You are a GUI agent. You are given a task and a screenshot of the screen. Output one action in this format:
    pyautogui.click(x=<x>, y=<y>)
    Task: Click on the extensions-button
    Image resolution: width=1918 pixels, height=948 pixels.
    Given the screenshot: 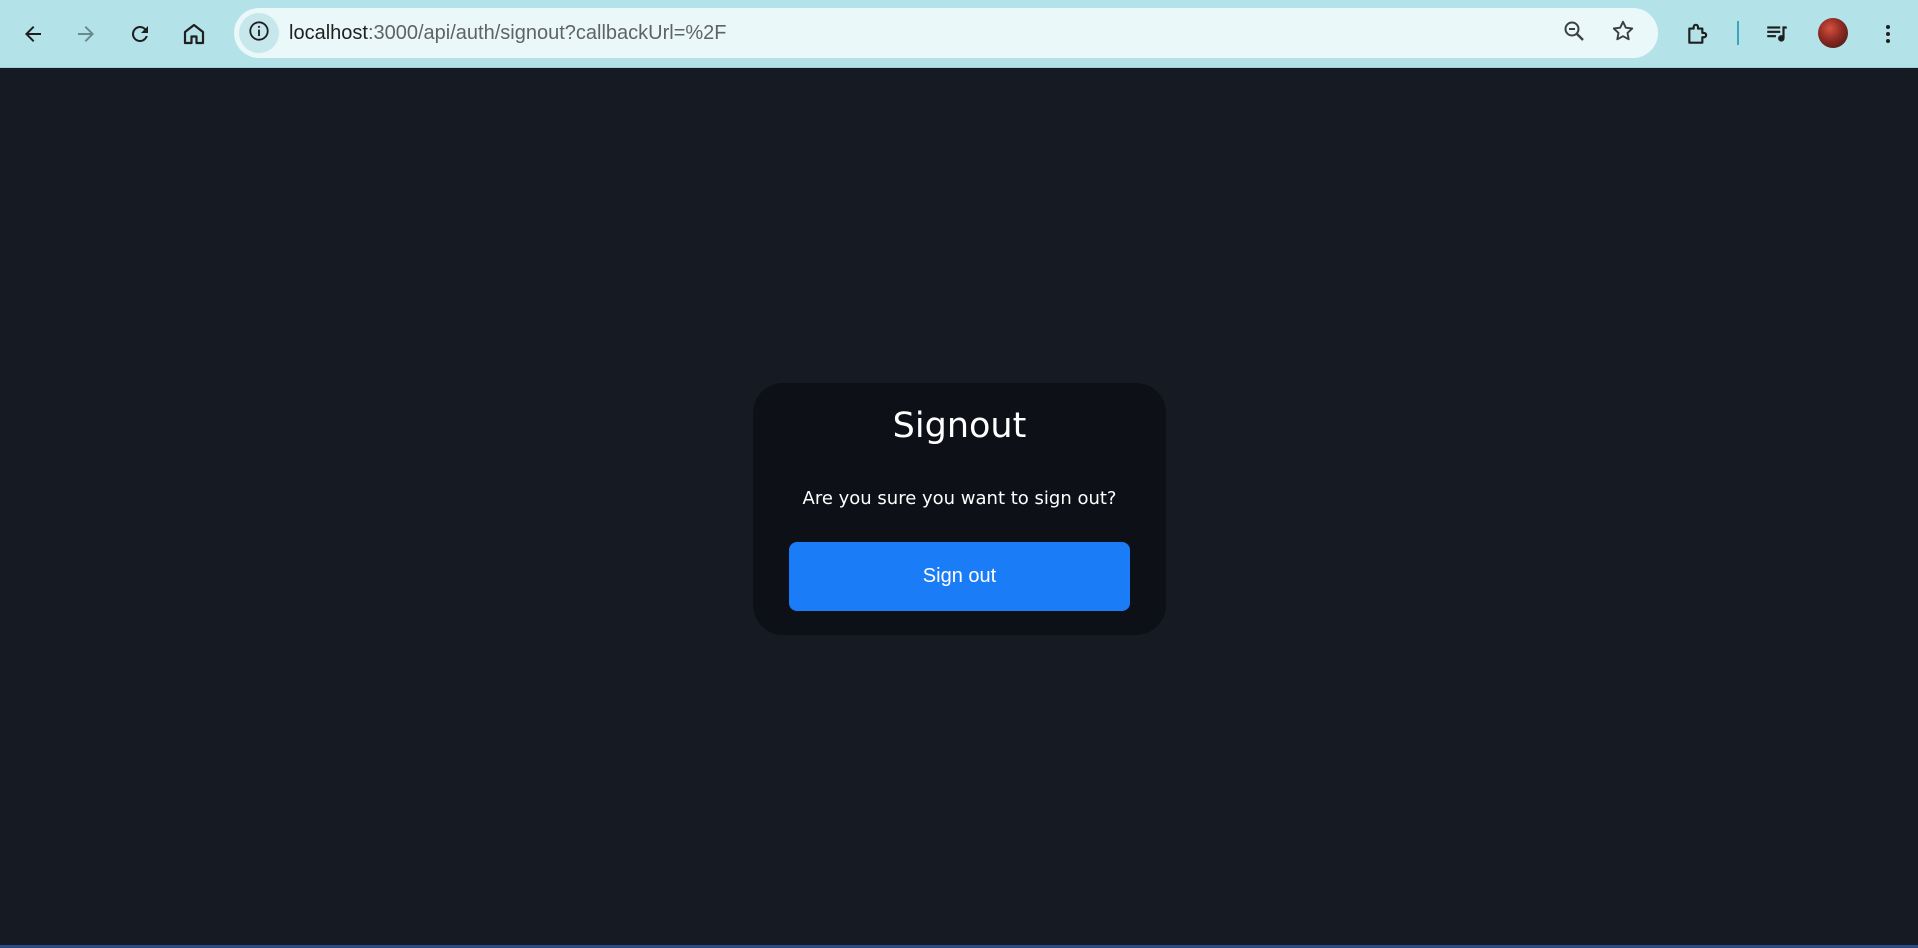 What is the action you would take?
    pyautogui.click(x=1698, y=34)
    